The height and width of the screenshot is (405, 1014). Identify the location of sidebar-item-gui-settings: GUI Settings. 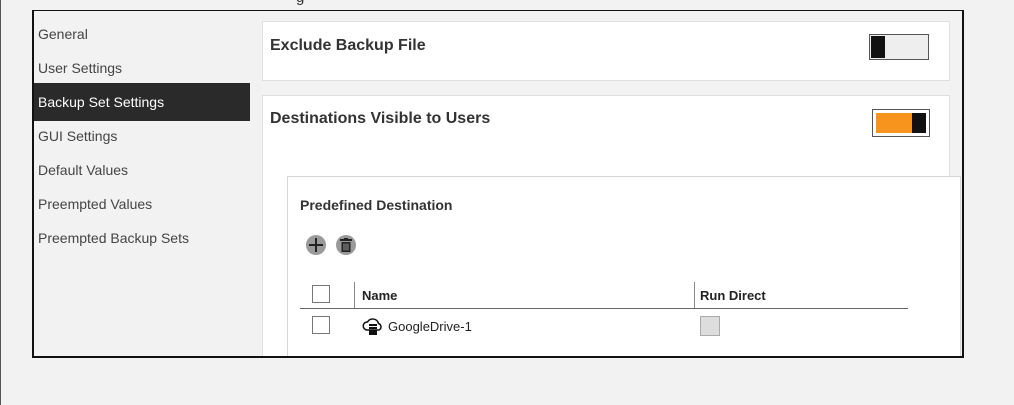
(142, 136).